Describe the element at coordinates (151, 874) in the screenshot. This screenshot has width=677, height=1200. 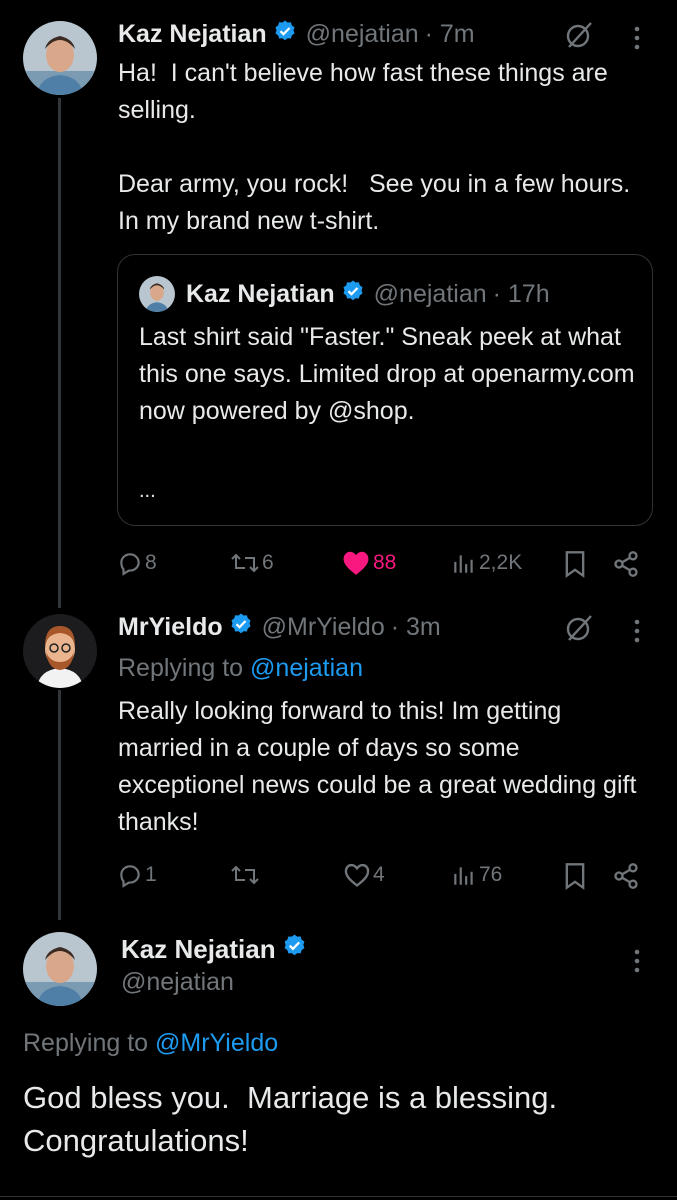
I see `reply-count: 1` at that location.